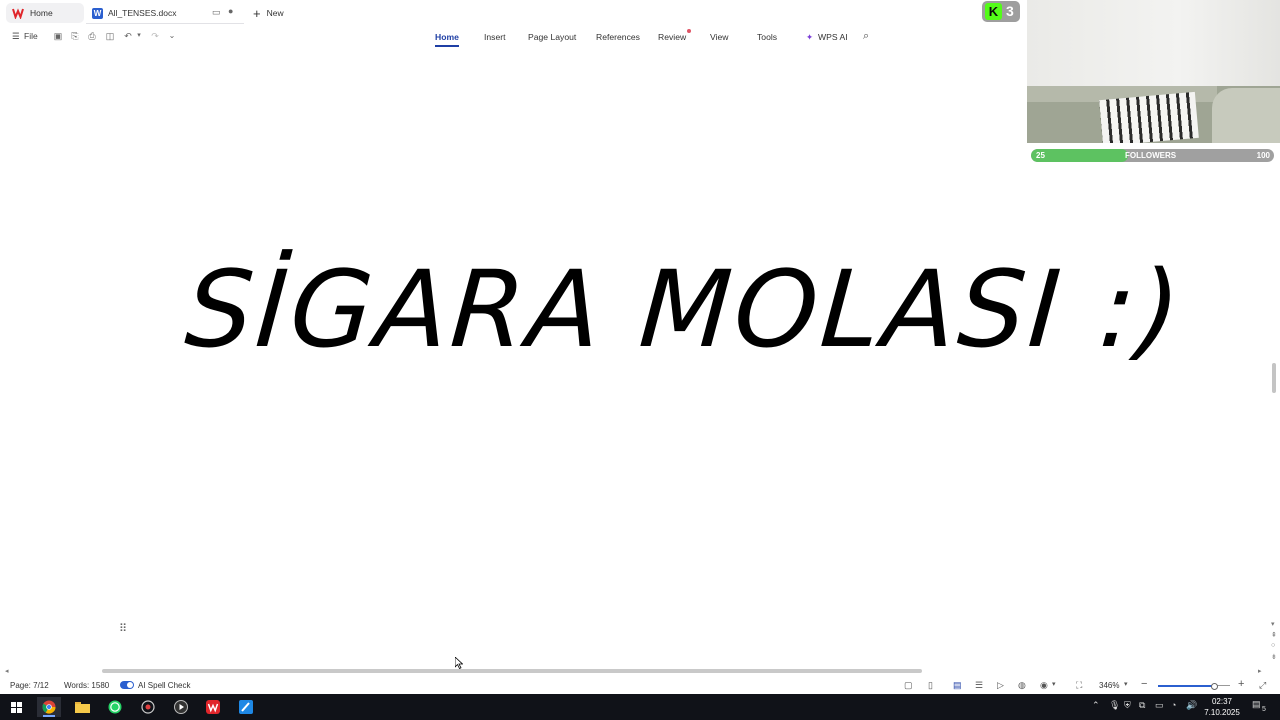 This screenshot has height=720, width=1280. I want to click on tab-ribbon-view: View, so click(719, 37).